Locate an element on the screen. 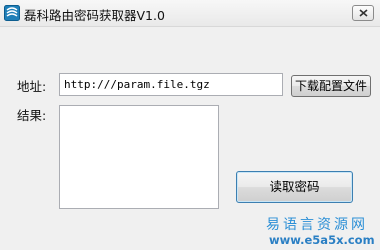 This screenshot has width=380, height=250. result-label: 结果: is located at coordinates (32, 115).